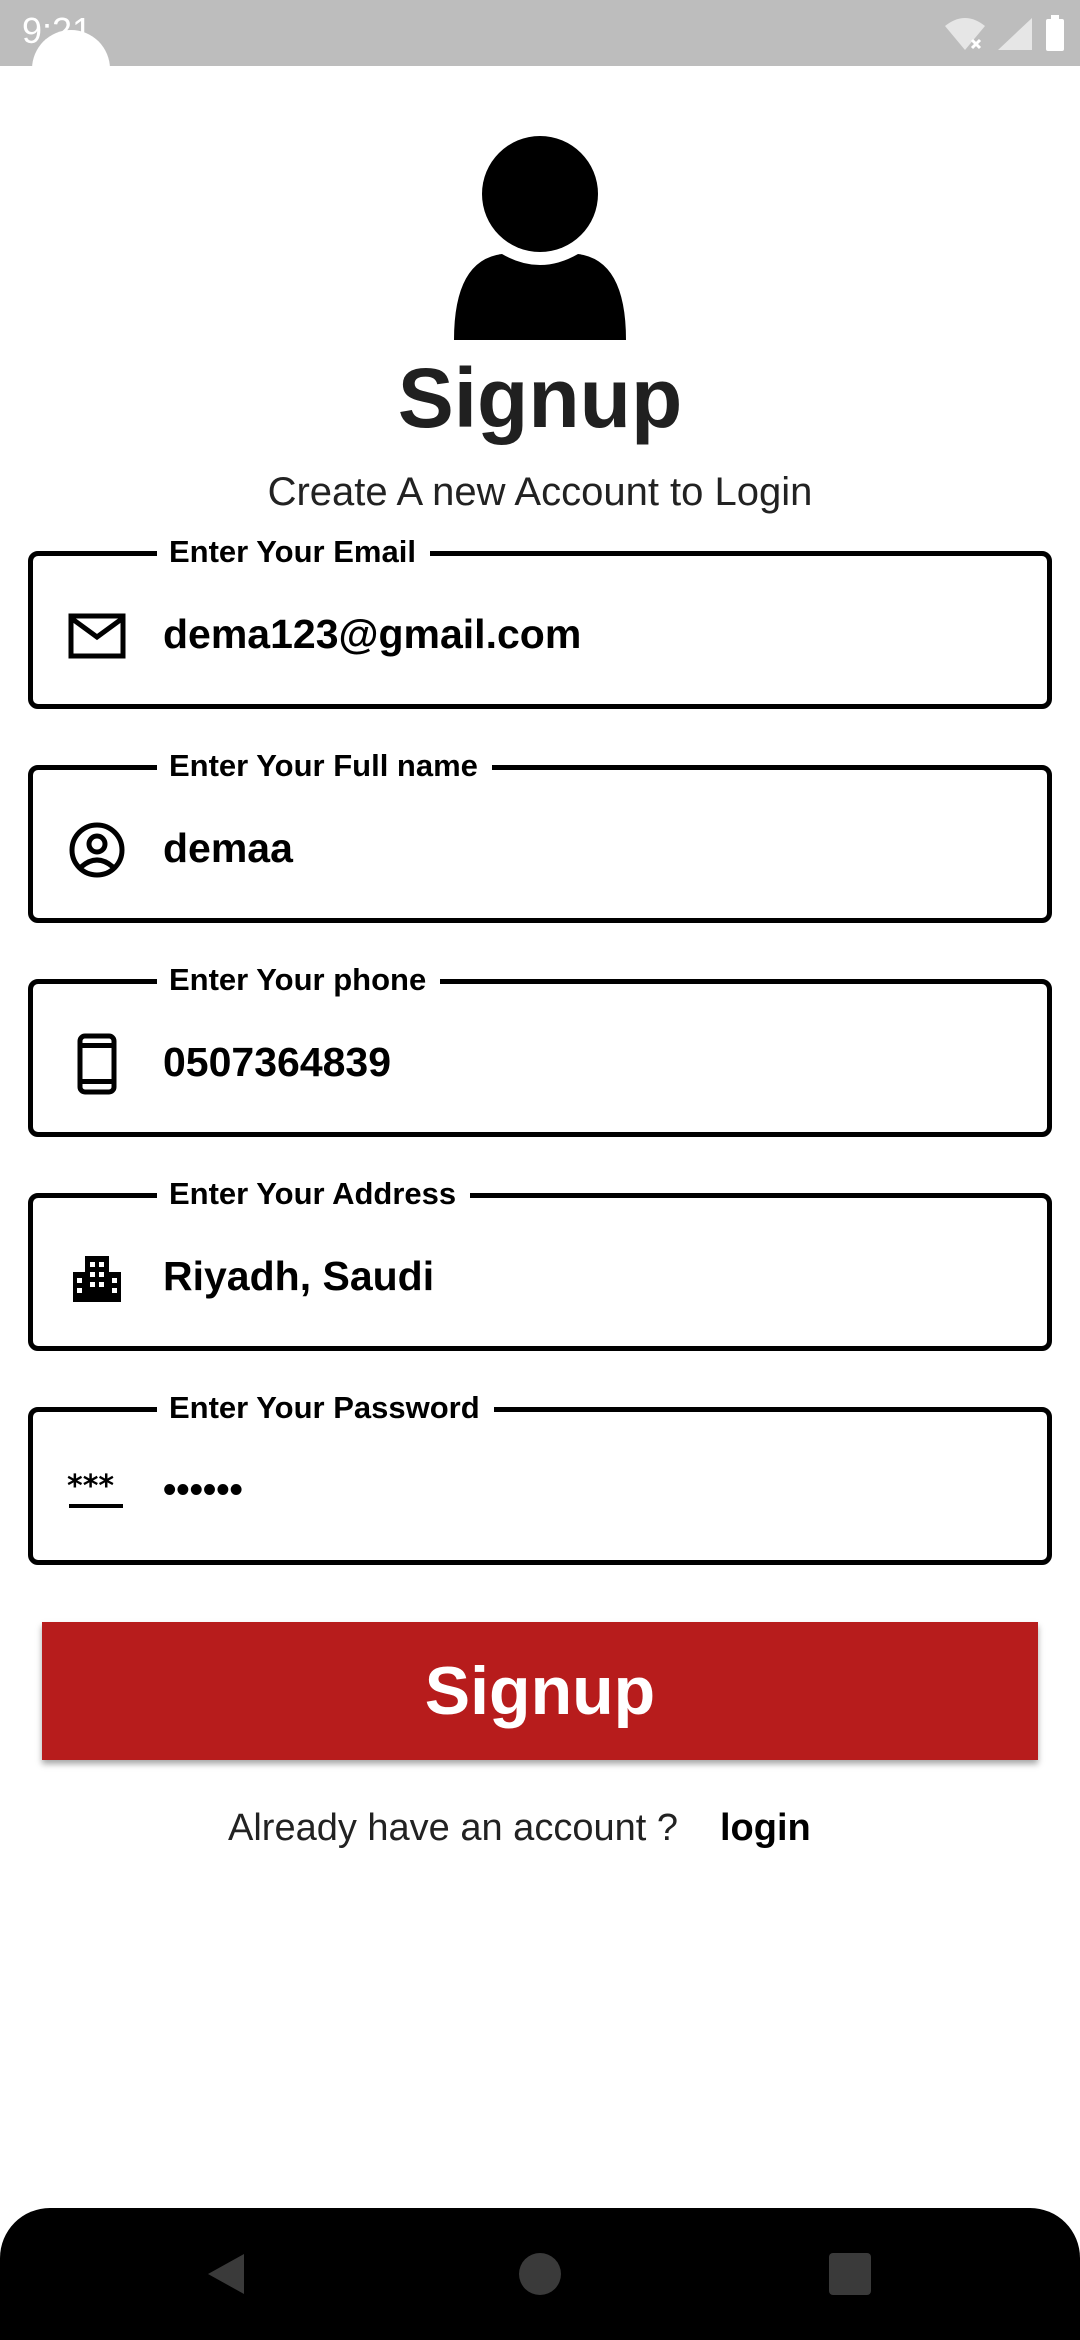 The height and width of the screenshot is (2340, 1080). What do you see at coordinates (540, 238) in the screenshot?
I see `person-icon` at bounding box center [540, 238].